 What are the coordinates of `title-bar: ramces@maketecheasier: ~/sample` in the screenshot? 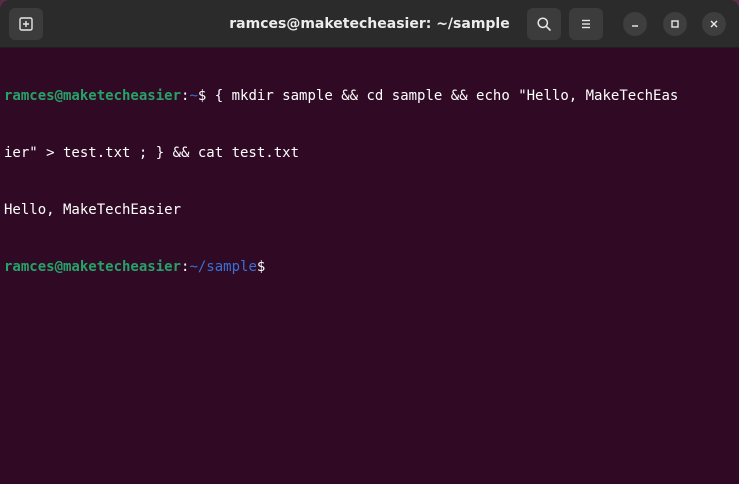 It's located at (369, 24).